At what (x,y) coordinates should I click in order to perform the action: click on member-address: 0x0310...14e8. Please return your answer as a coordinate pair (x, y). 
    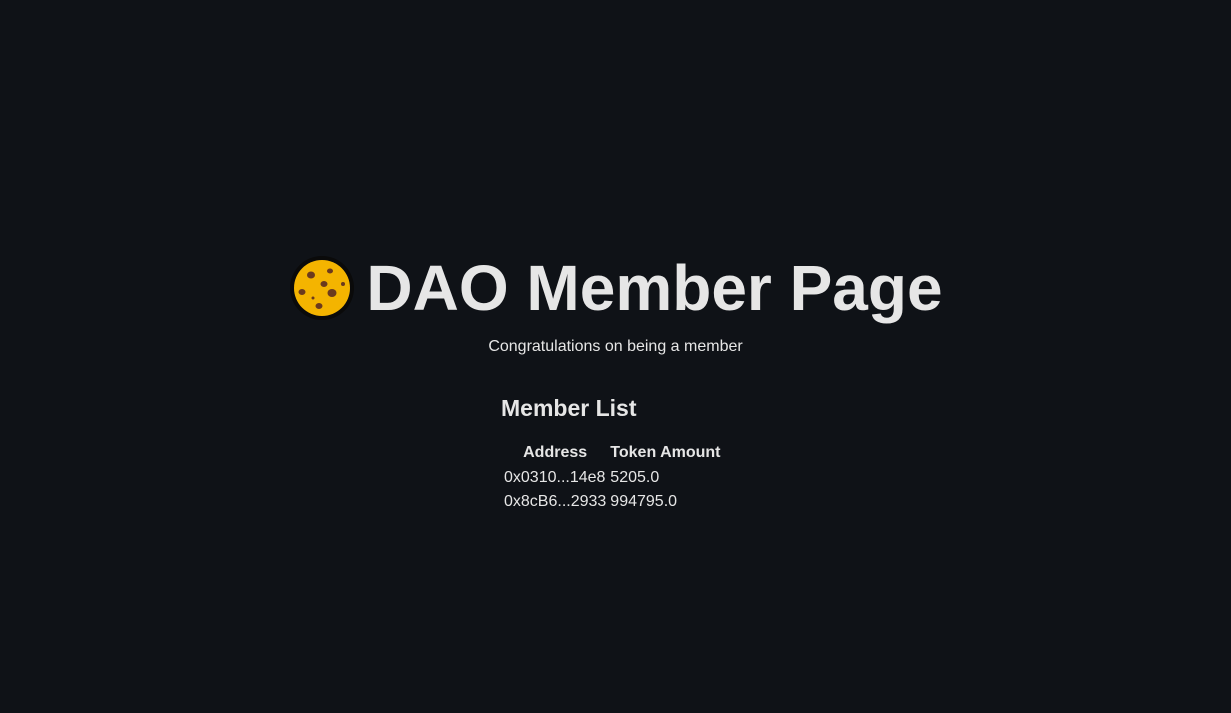
    Looking at the image, I should click on (555, 477).